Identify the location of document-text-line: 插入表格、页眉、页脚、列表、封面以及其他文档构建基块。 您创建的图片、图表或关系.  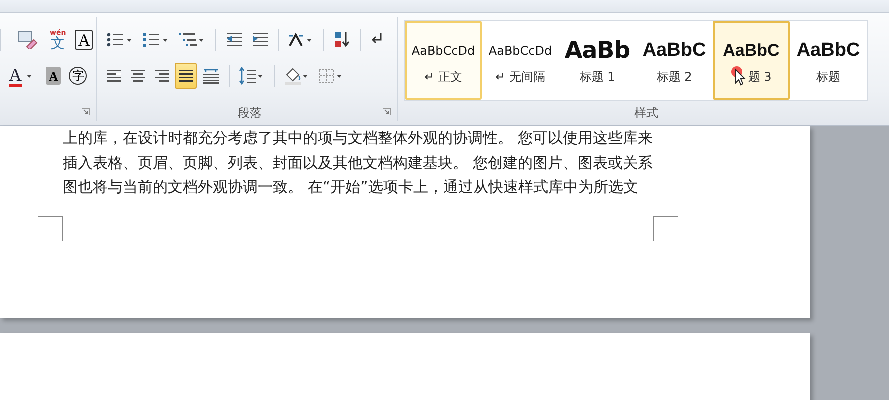
(358, 163).